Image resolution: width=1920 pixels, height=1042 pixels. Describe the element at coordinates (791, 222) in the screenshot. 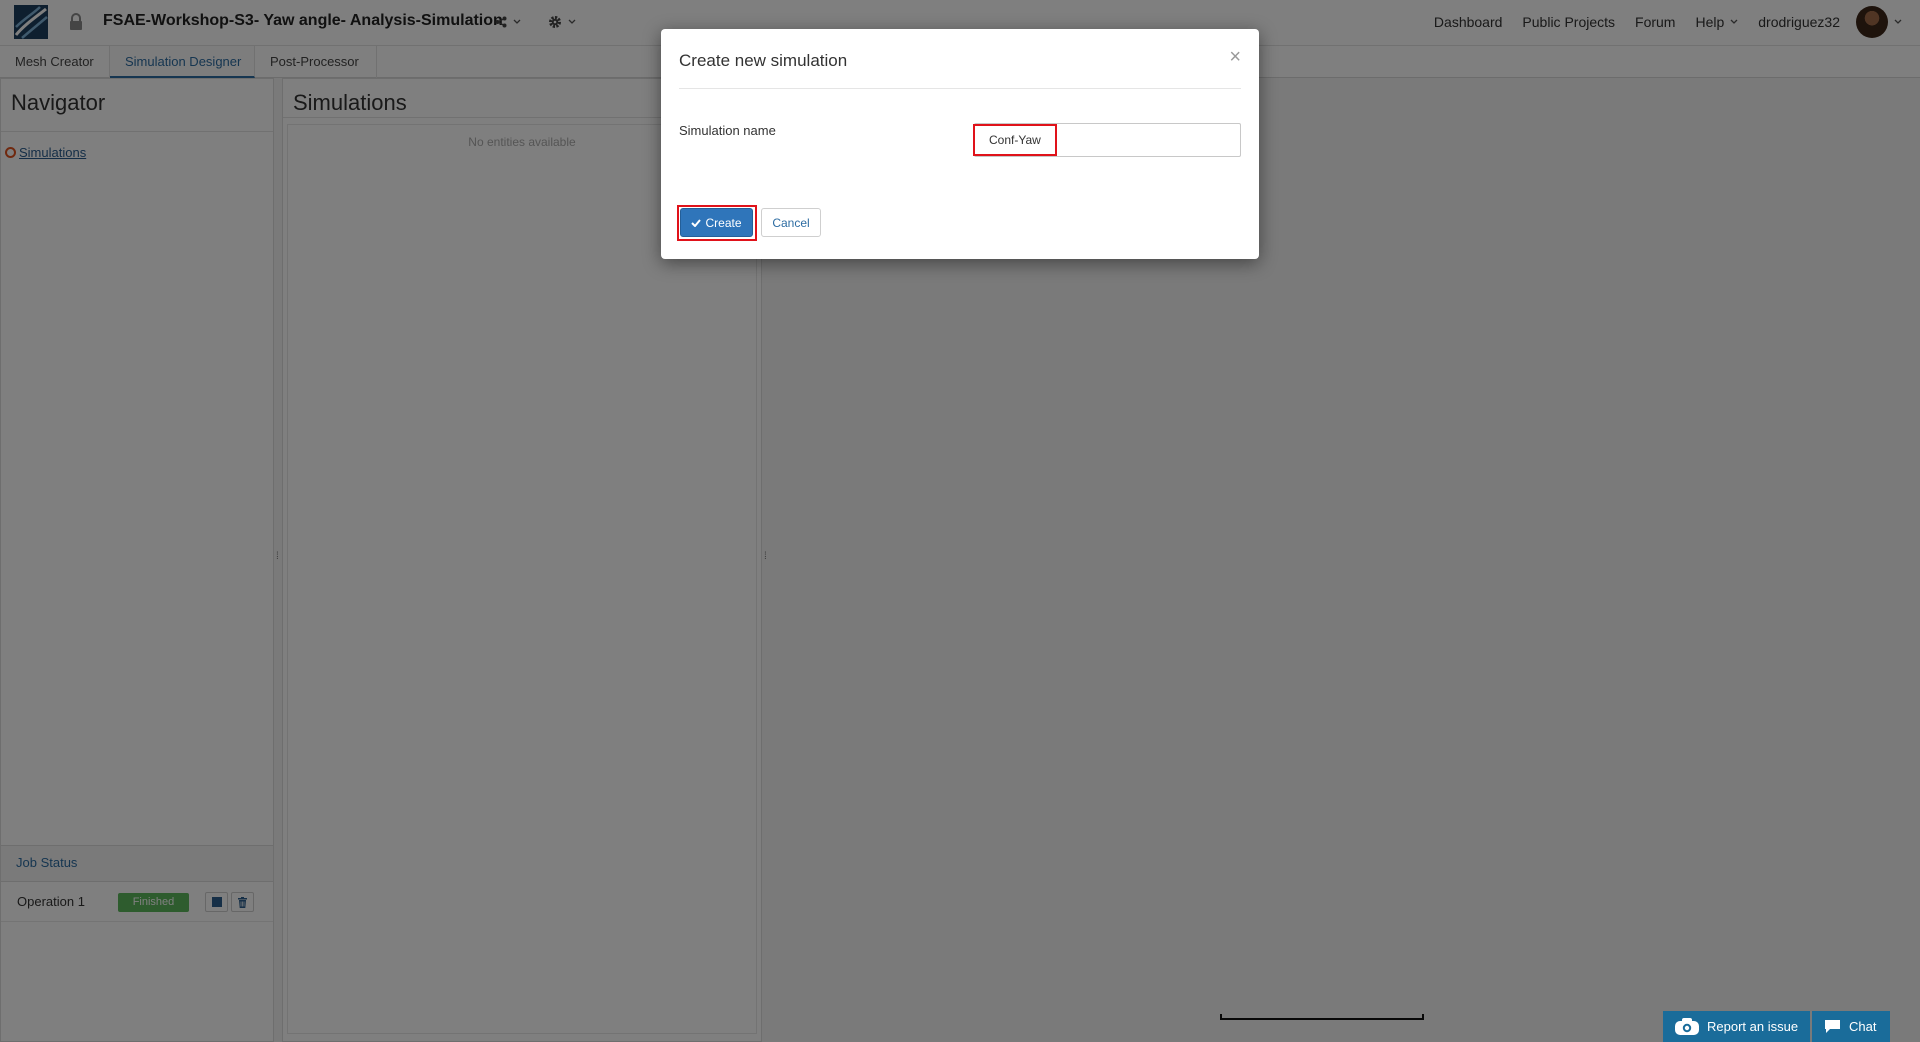

I see `cancel-button: Cancel` at that location.